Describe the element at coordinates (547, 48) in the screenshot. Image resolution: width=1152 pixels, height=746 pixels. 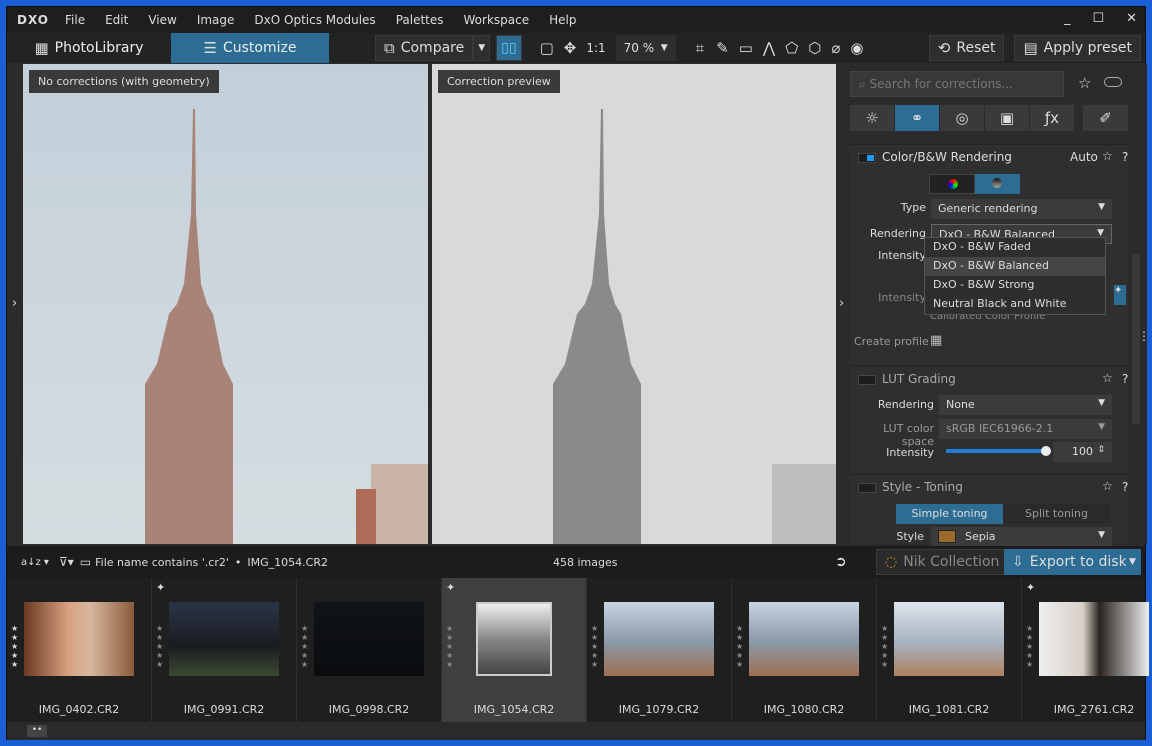
I see `fit-icon: ▢` at that location.